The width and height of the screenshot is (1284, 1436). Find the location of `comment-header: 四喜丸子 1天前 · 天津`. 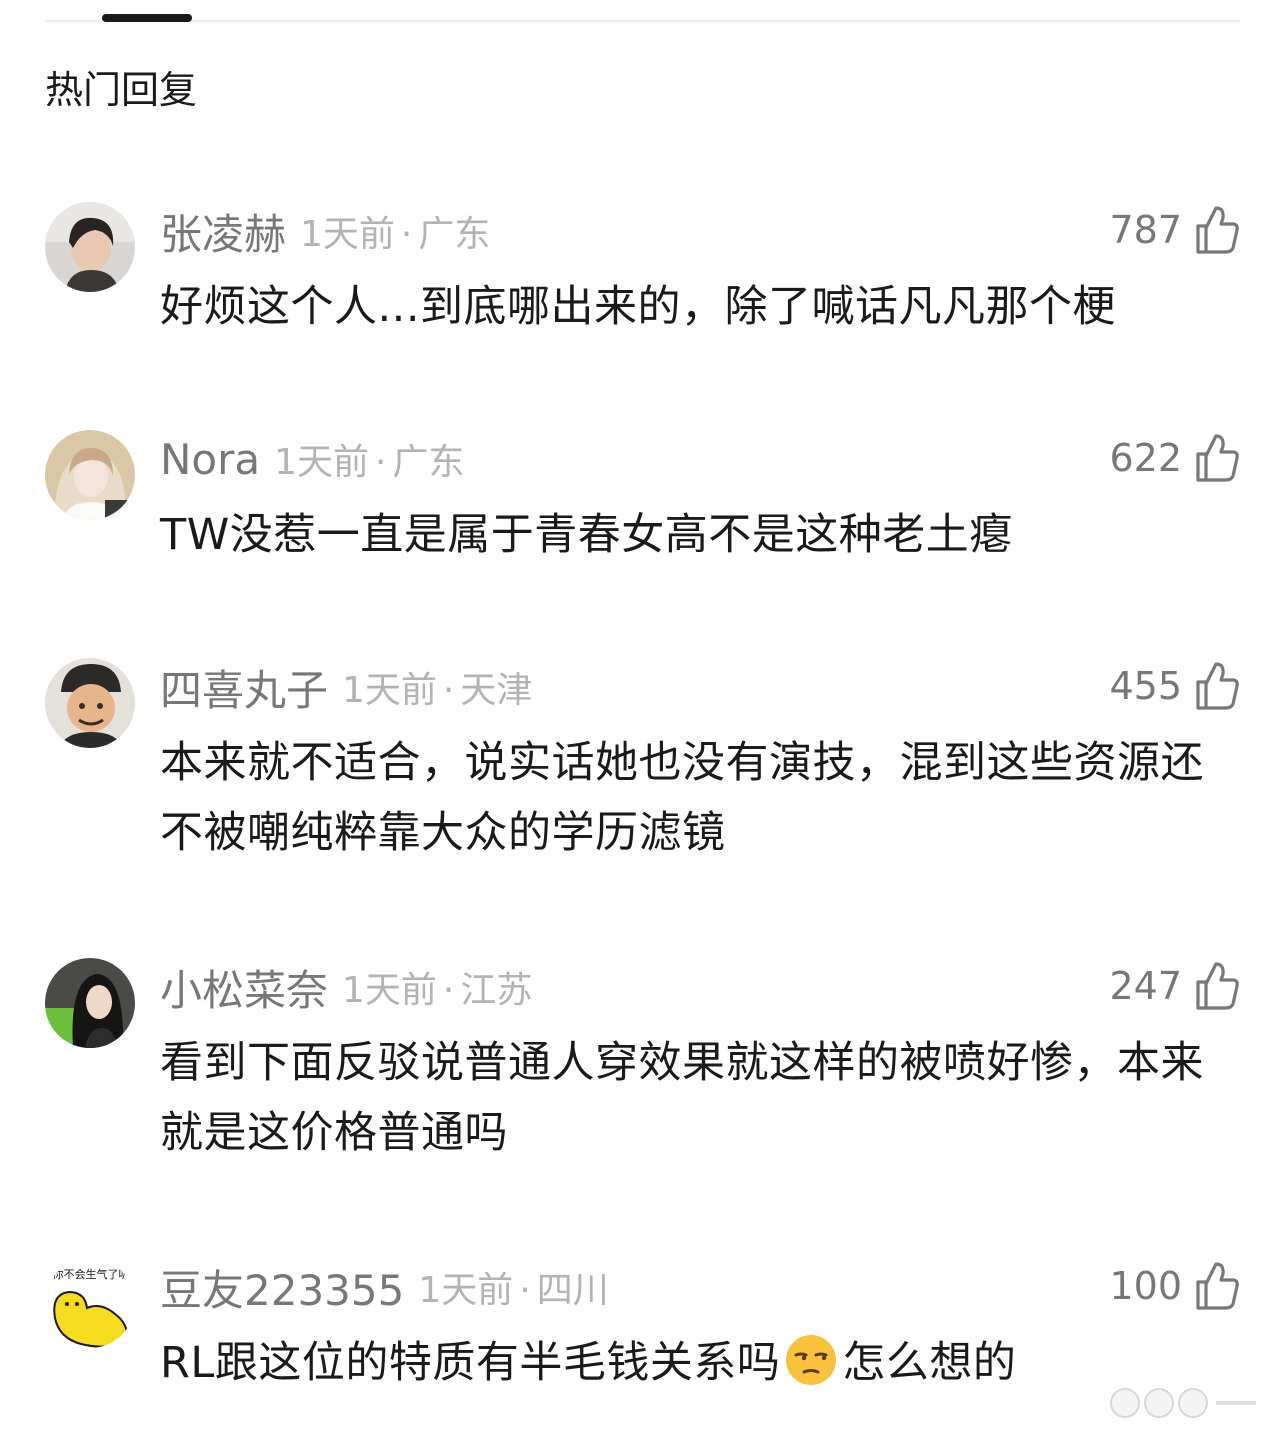

comment-header: 四喜丸子 1天前 · 天津 is located at coordinates (346, 688).